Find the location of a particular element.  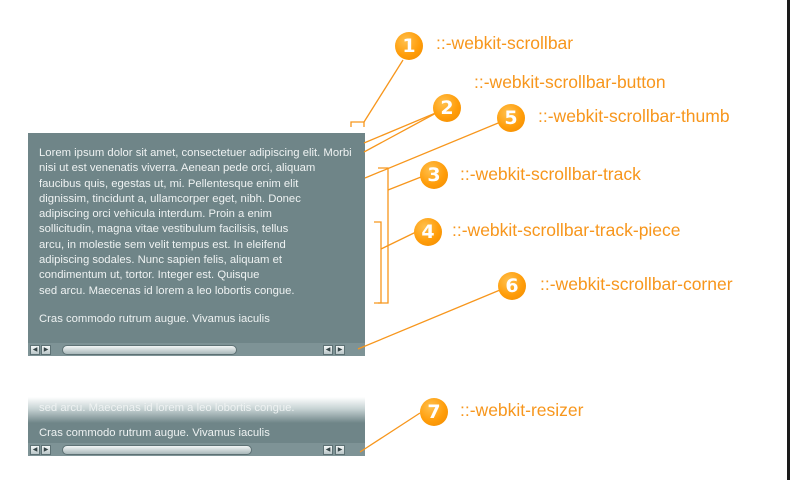

callout-label-resizer: ::-webkit-resizer is located at coordinates (522, 410).